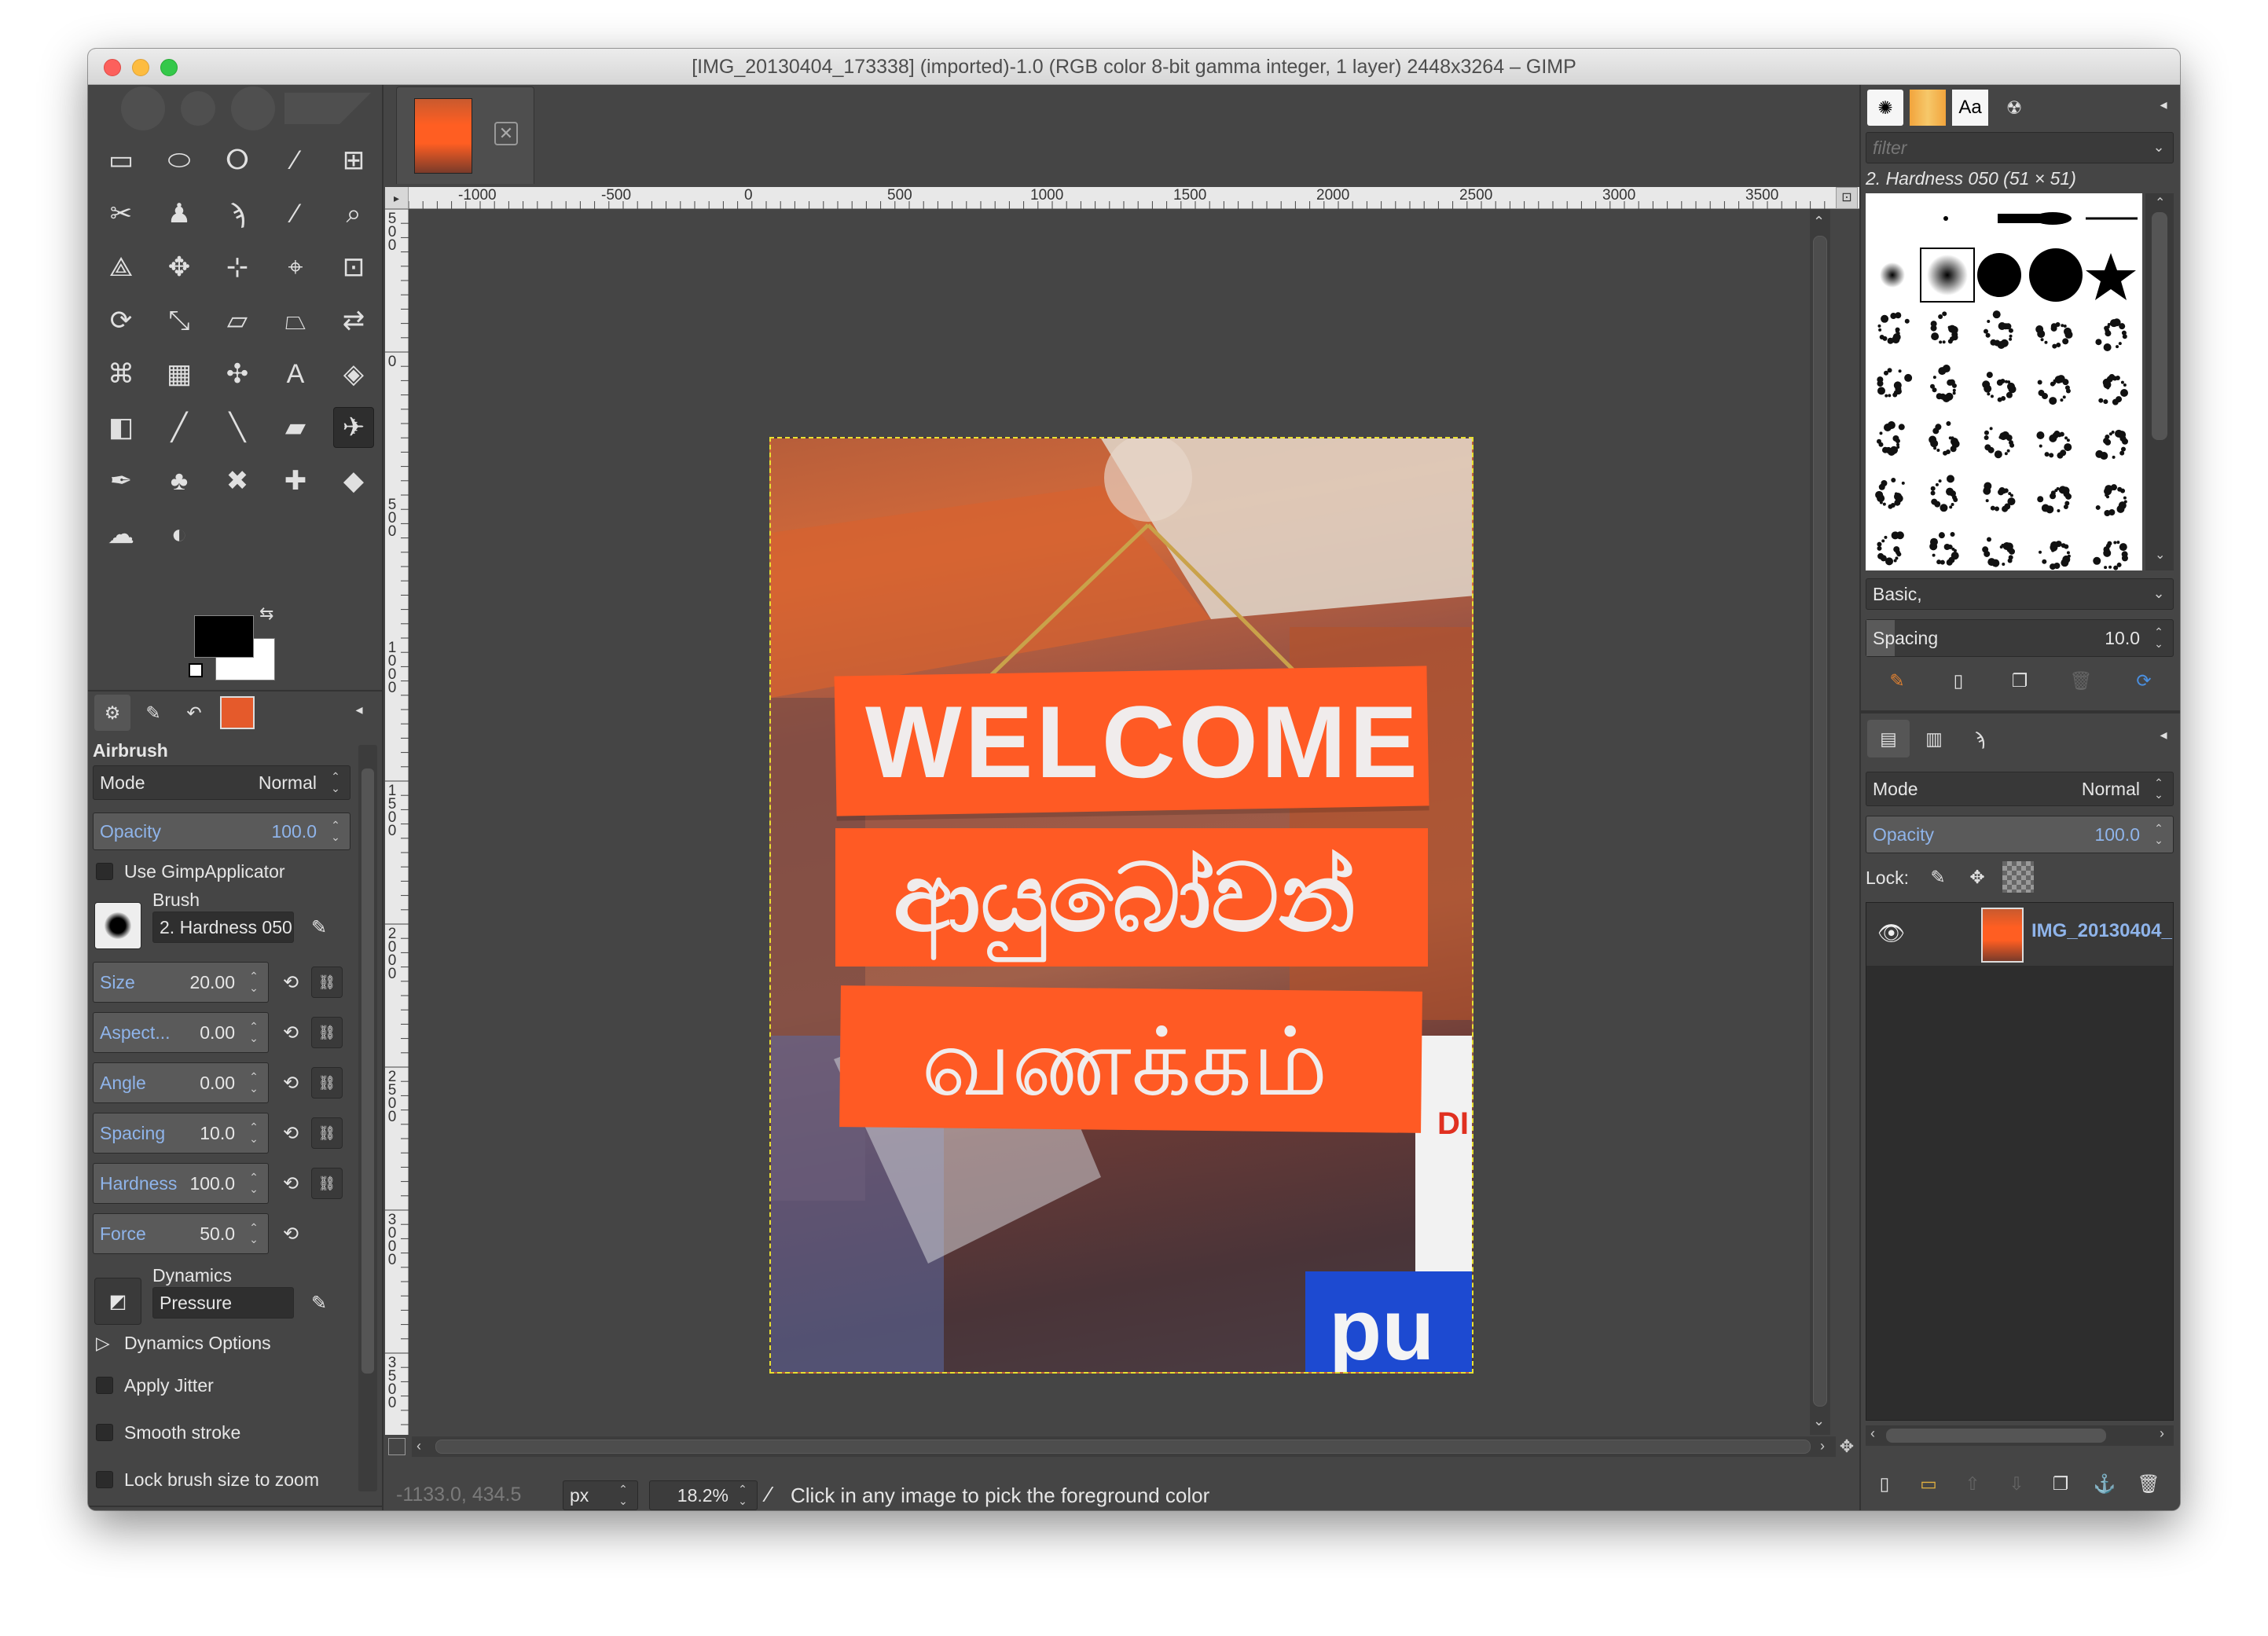 The image size is (2268, 1636). What do you see at coordinates (199, 1509) in the screenshot?
I see `restore-options-icon: ✗` at bounding box center [199, 1509].